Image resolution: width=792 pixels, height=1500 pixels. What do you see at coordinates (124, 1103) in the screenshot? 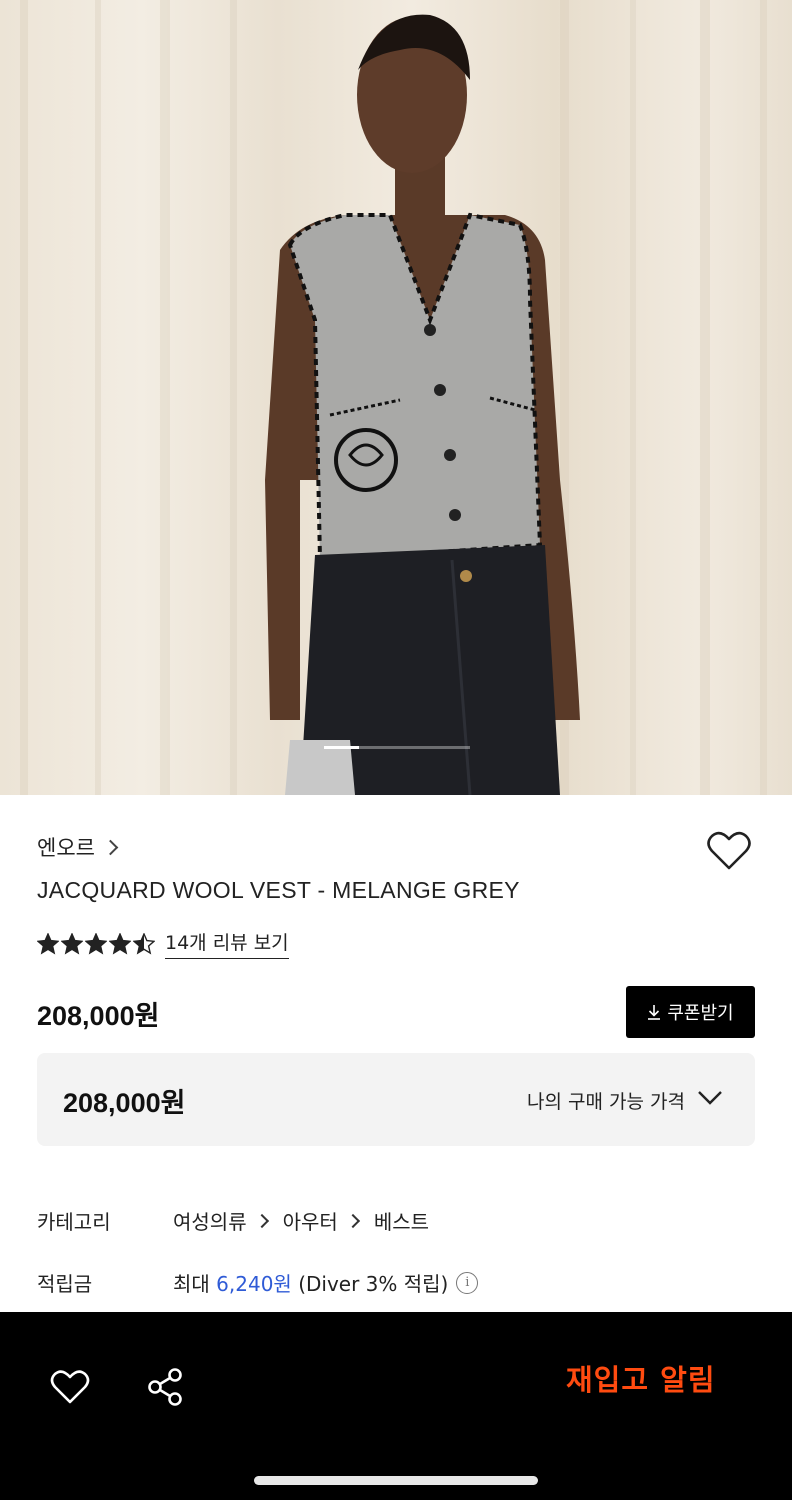
I see `my-price-value: 208,000원` at bounding box center [124, 1103].